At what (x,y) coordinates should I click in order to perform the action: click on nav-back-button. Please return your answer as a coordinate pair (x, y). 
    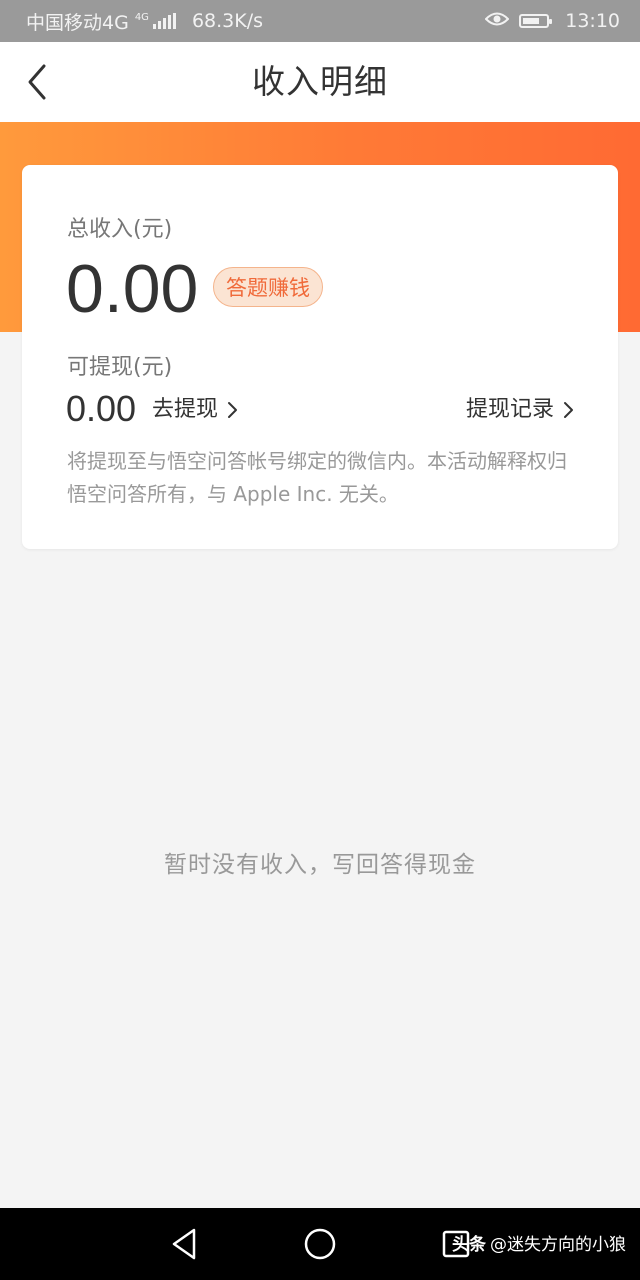
    Looking at the image, I should click on (184, 1244).